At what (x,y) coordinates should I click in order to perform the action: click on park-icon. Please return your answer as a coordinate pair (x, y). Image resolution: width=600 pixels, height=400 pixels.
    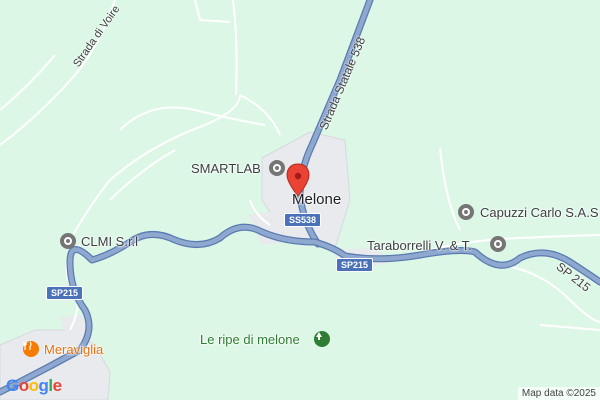
    Looking at the image, I should click on (322, 339).